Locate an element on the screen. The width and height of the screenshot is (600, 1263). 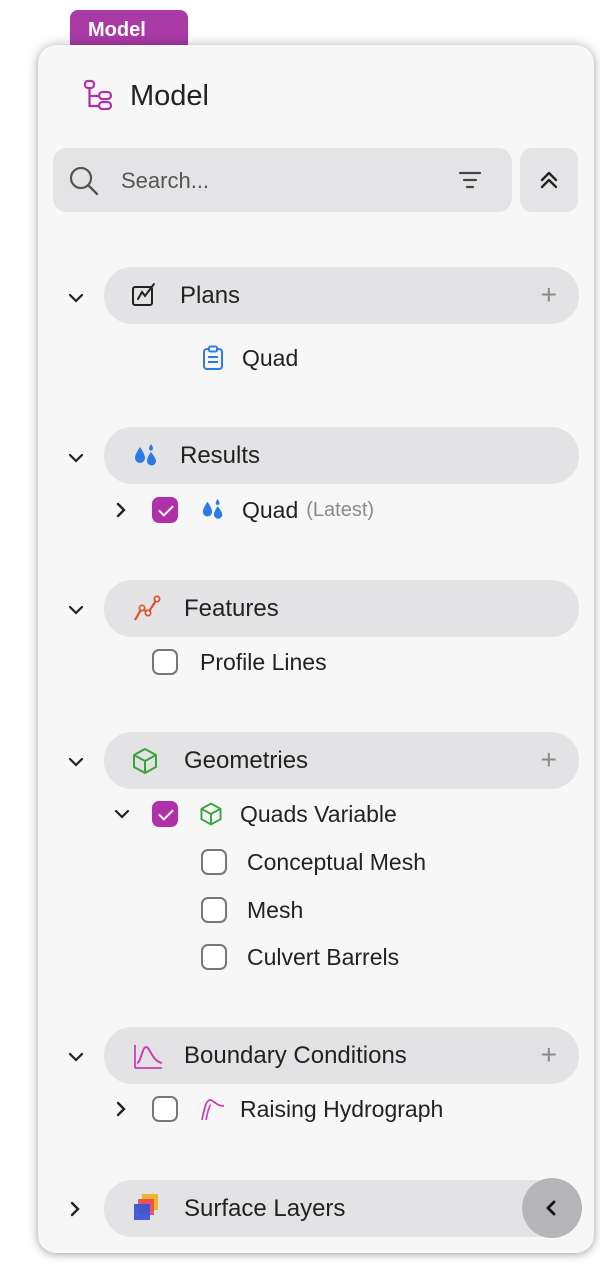
list-item-label: Quad is located at coordinates (270, 357).